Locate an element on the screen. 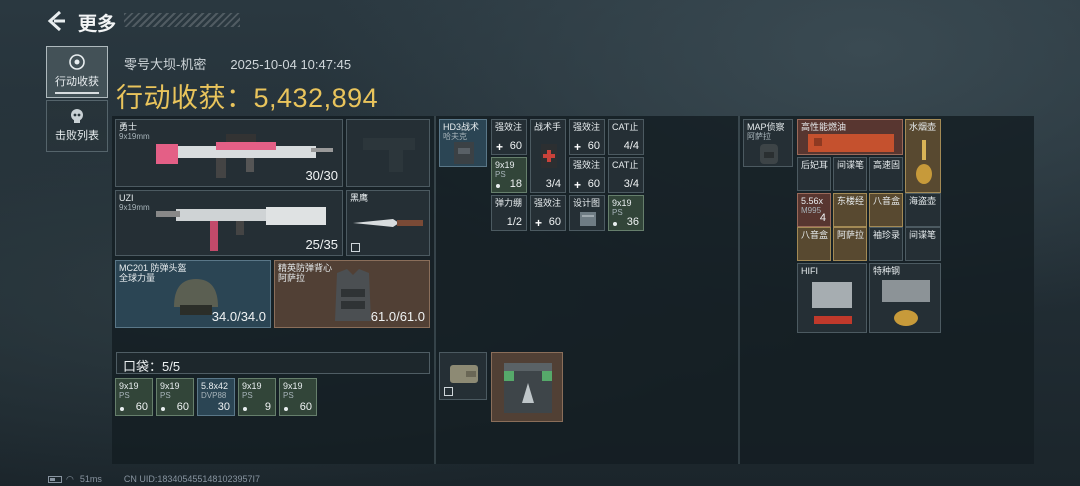 The height and width of the screenshot is (486, 1080). gain-label: 行动收获： is located at coordinates (185, 98).